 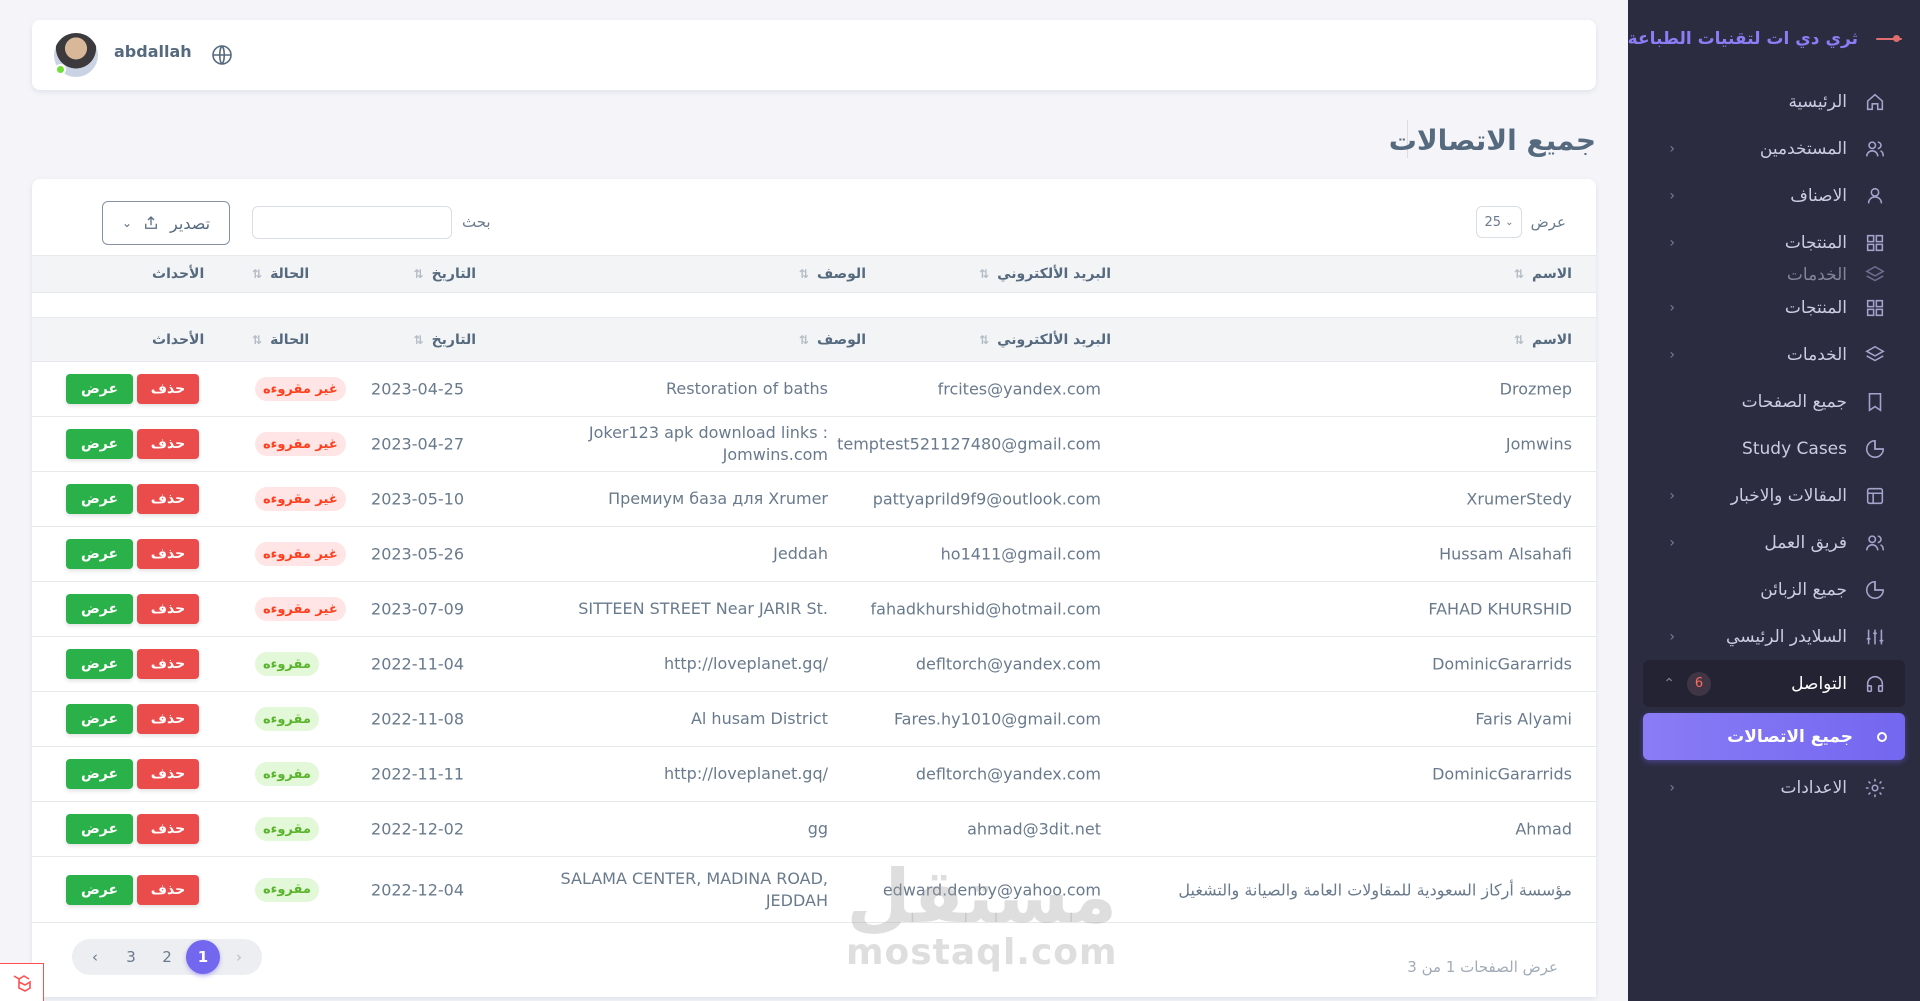 What do you see at coordinates (352, 222) in the screenshot?
I see `search-input` at bounding box center [352, 222].